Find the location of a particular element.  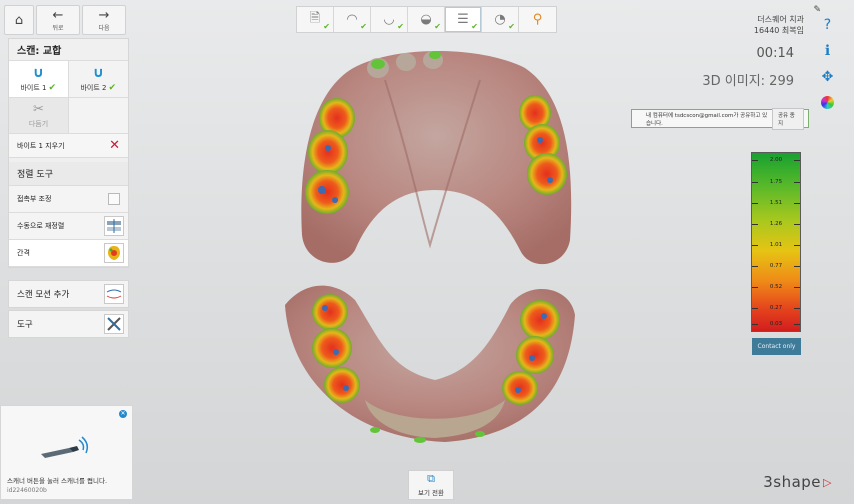

scanner-id: id22460020b is located at coordinates (27, 490).